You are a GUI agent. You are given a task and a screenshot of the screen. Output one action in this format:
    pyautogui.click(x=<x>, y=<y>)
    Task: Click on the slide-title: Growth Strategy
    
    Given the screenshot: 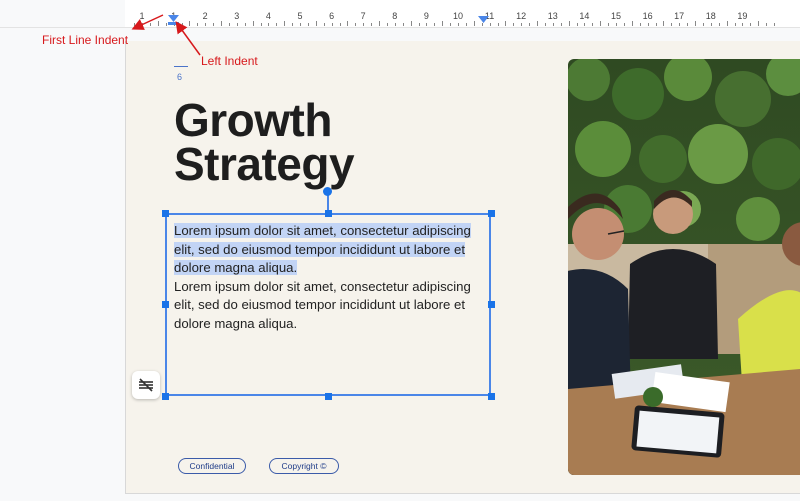 What is the action you would take?
    pyautogui.click(x=264, y=142)
    